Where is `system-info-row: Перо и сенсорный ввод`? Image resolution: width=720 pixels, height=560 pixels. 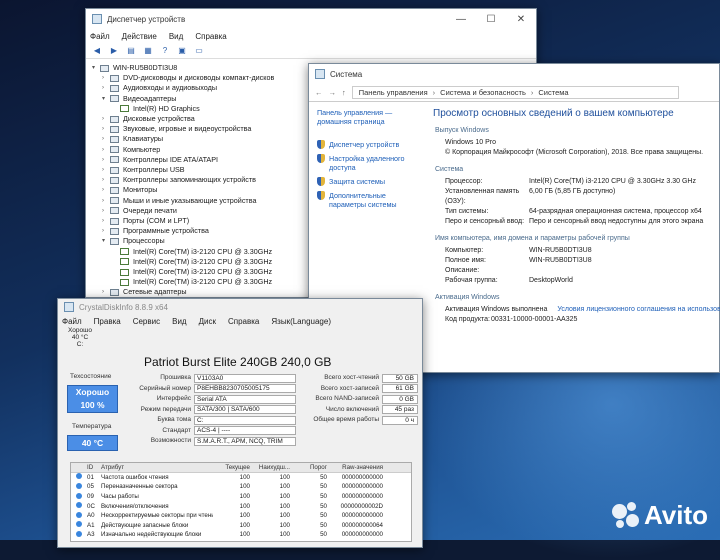 system-info-row: Перо и сенсорный ввод is located at coordinates (582, 222).